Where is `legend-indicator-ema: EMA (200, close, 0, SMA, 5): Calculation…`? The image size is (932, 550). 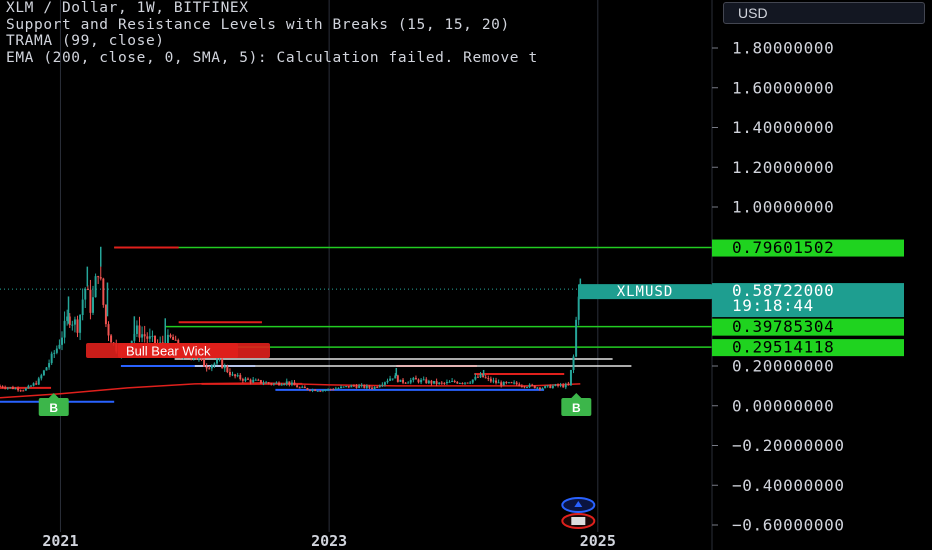
legend-indicator-ema: EMA (200, close, 0, SMA, 5): Calculation… is located at coordinates (360, 58).